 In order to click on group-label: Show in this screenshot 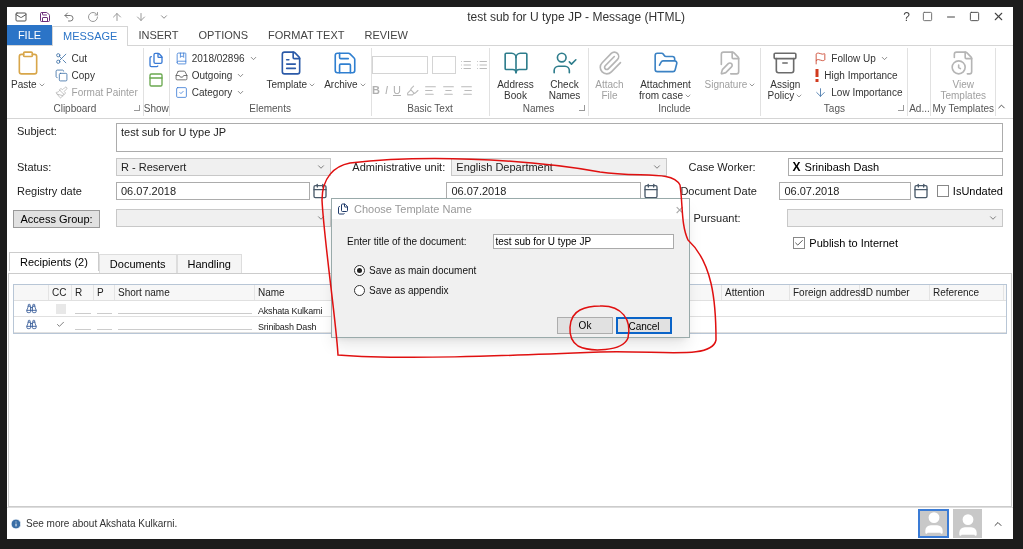, I will do `click(156, 109)`.